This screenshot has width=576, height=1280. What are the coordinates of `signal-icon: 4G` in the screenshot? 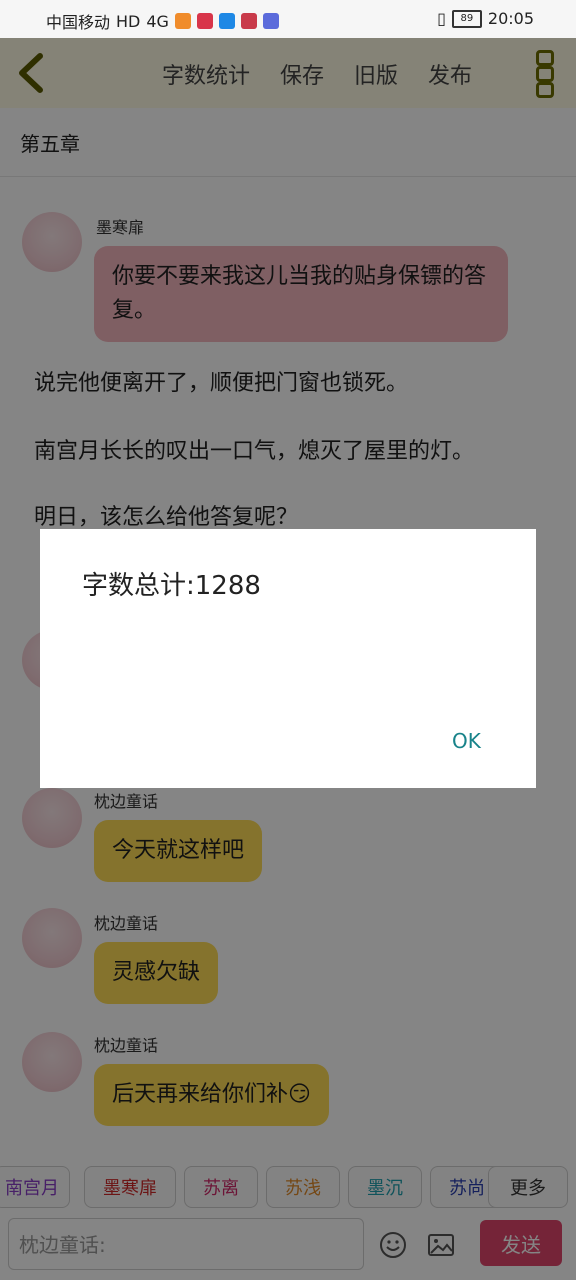 It's located at (157, 21).